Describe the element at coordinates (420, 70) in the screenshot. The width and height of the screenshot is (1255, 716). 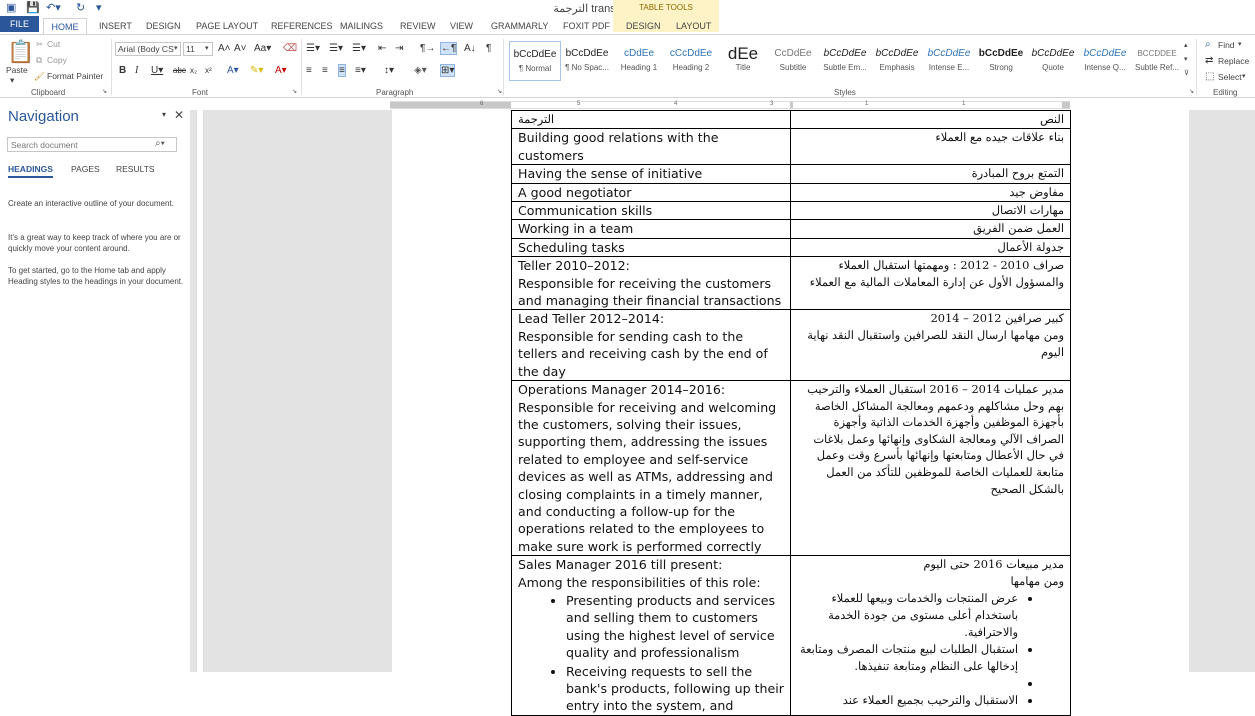
I see `shading-icon: ◈▾` at that location.